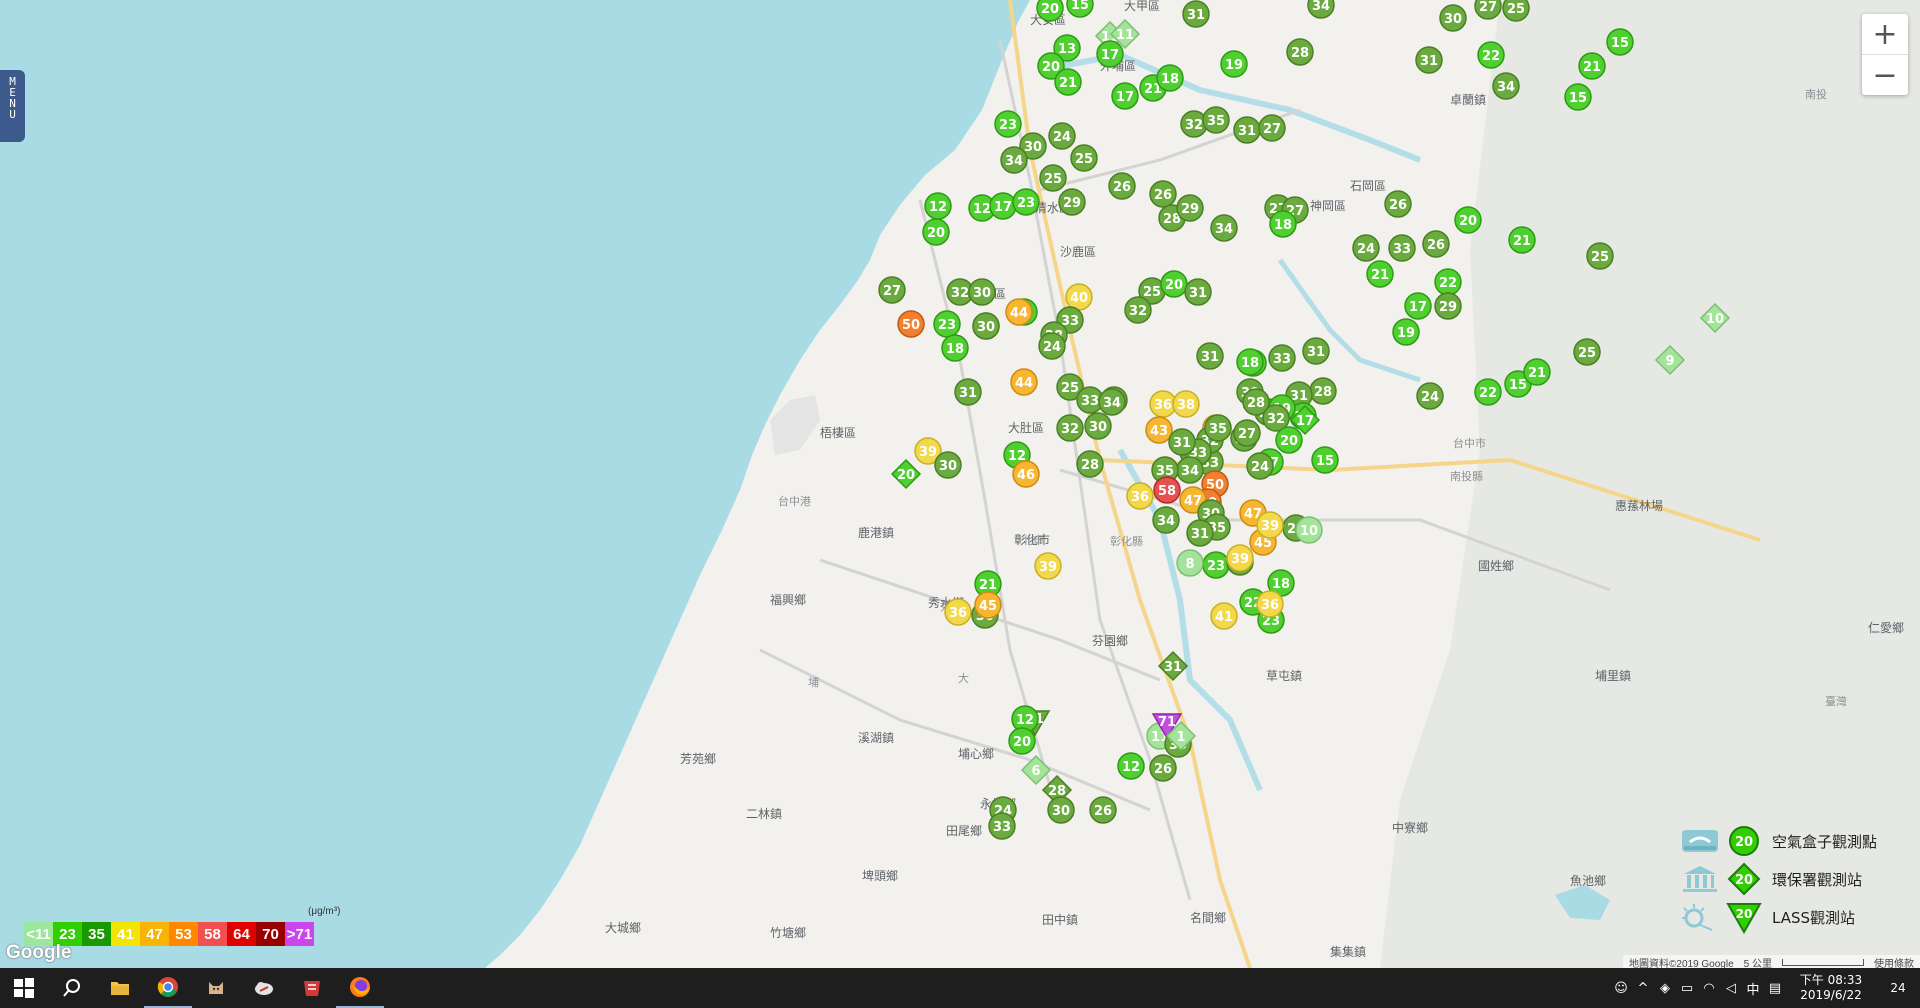 The image size is (1920, 1008). What do you see at coordinates (911, 324) in the screenshot?
I see `sensor-marker: 50` at bounding box center [911, 324].